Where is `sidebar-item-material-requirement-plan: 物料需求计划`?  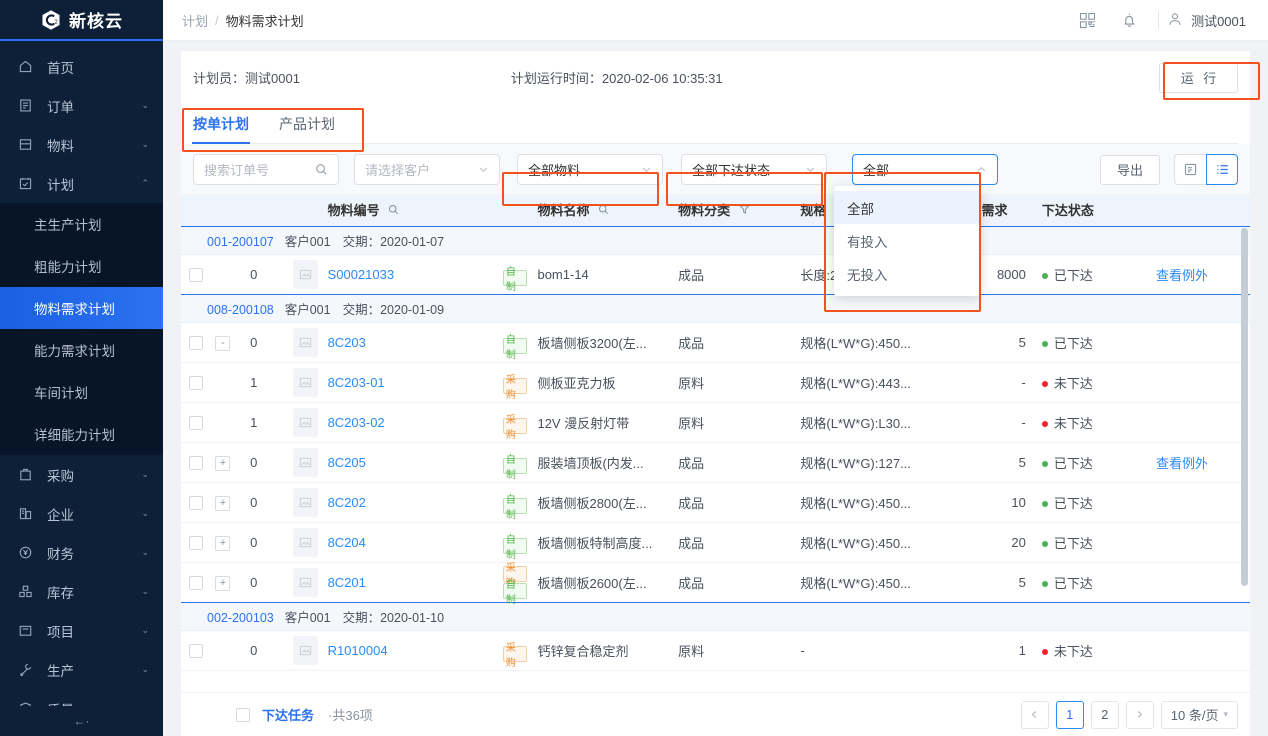 sidebar-item-material-requirement-plan: 物料需求计划 is located at coordinates (81, 308).